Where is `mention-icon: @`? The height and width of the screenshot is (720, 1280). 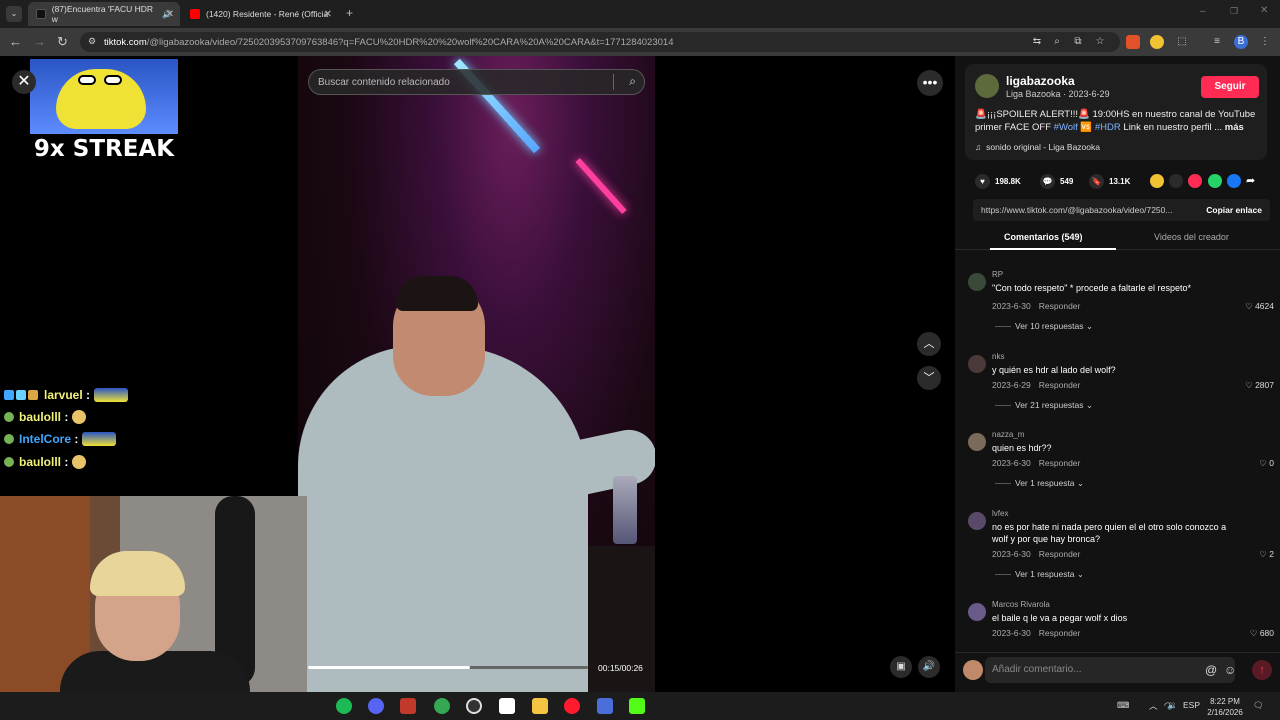
mention-icon: @ is located at coordinates (1211, 670).